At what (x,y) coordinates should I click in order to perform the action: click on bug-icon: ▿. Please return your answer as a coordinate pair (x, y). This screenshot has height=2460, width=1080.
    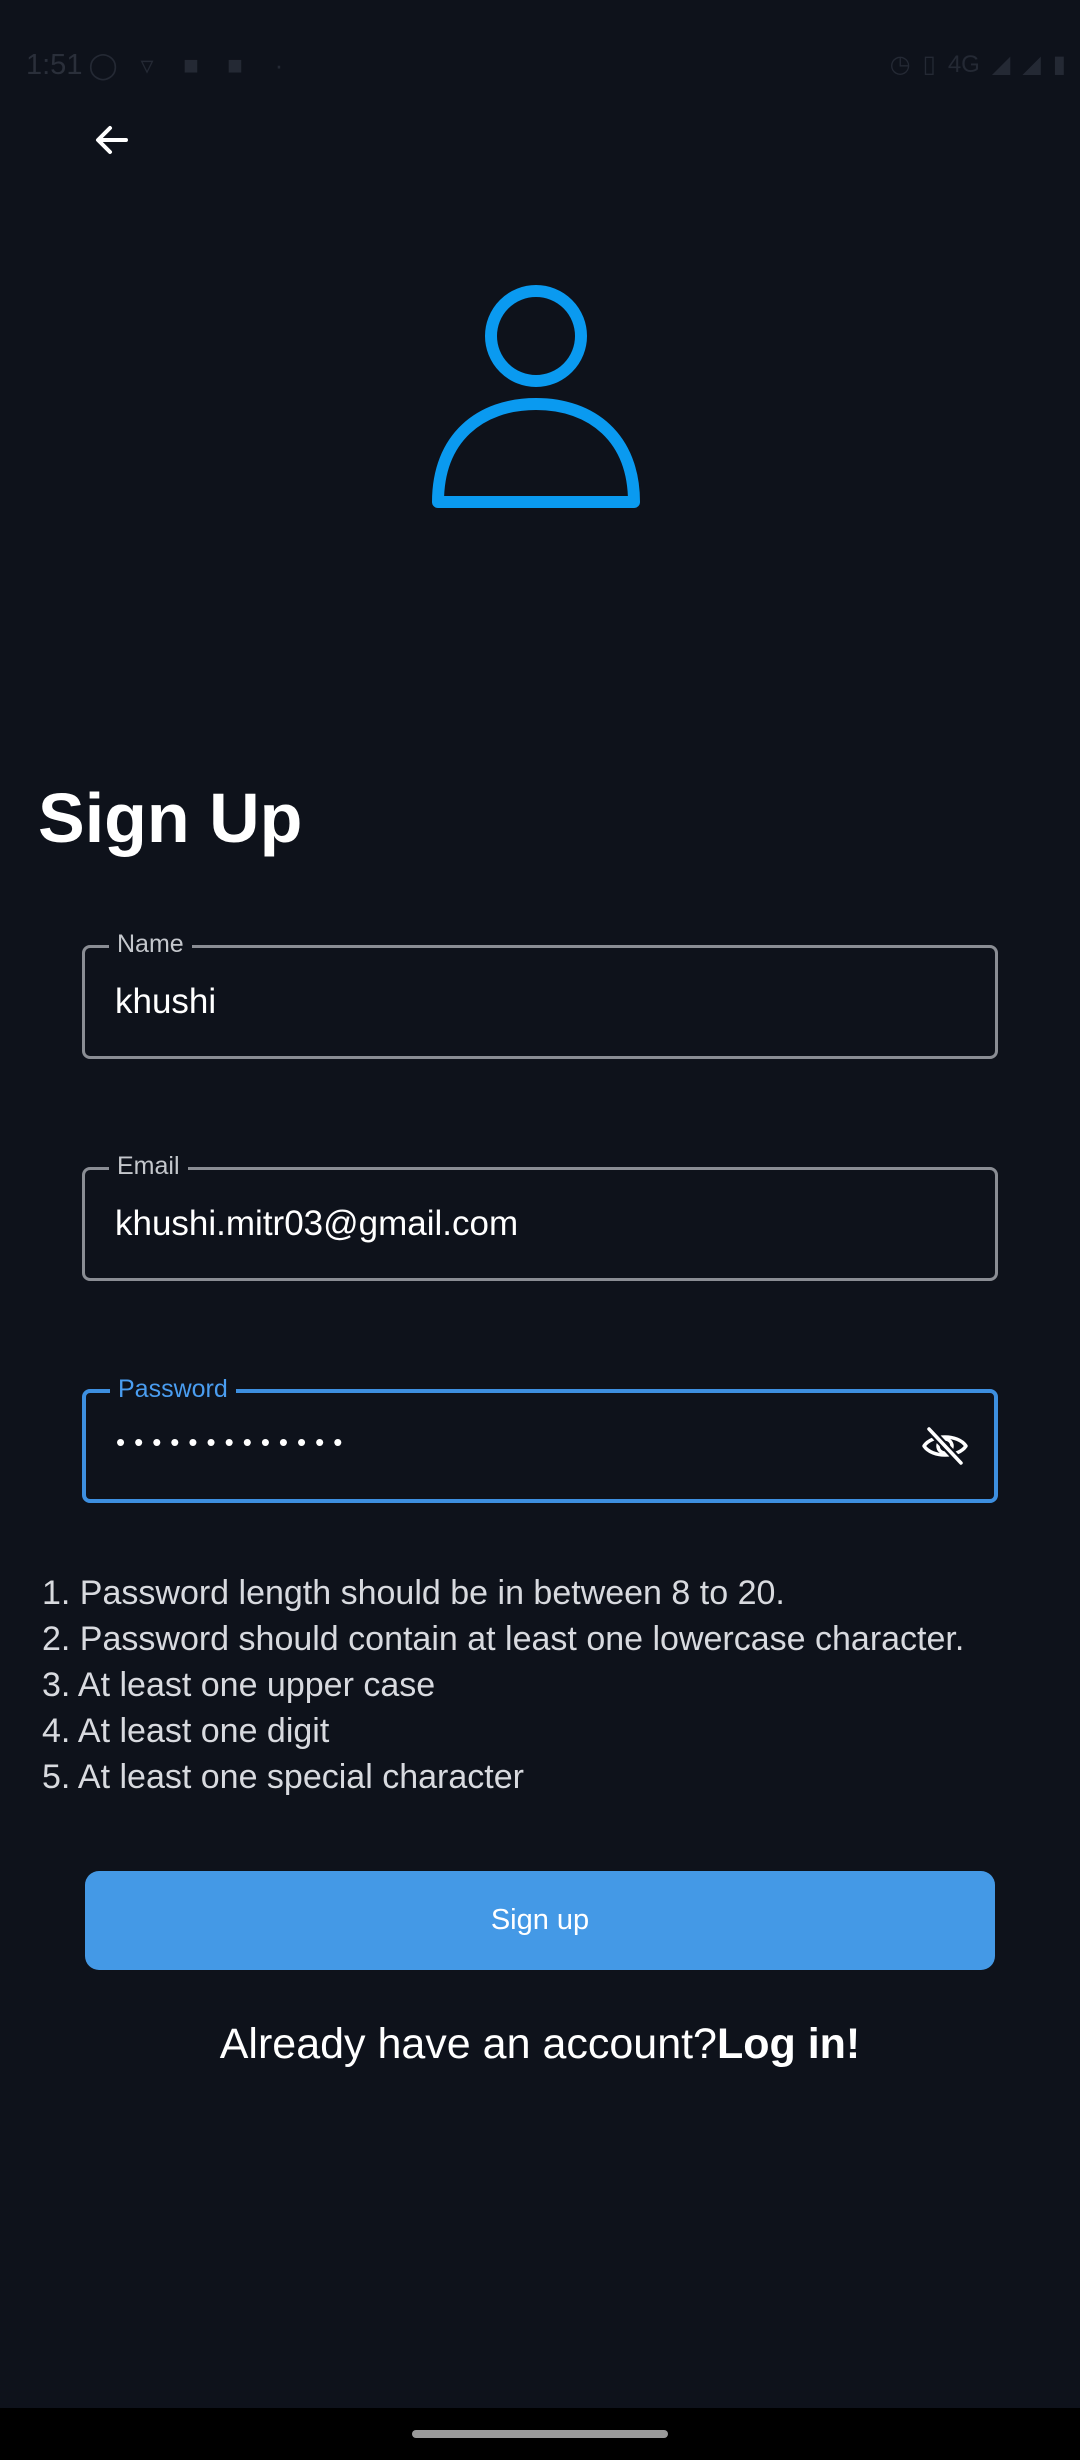
    Looking at the image, I should click on (147, 65).